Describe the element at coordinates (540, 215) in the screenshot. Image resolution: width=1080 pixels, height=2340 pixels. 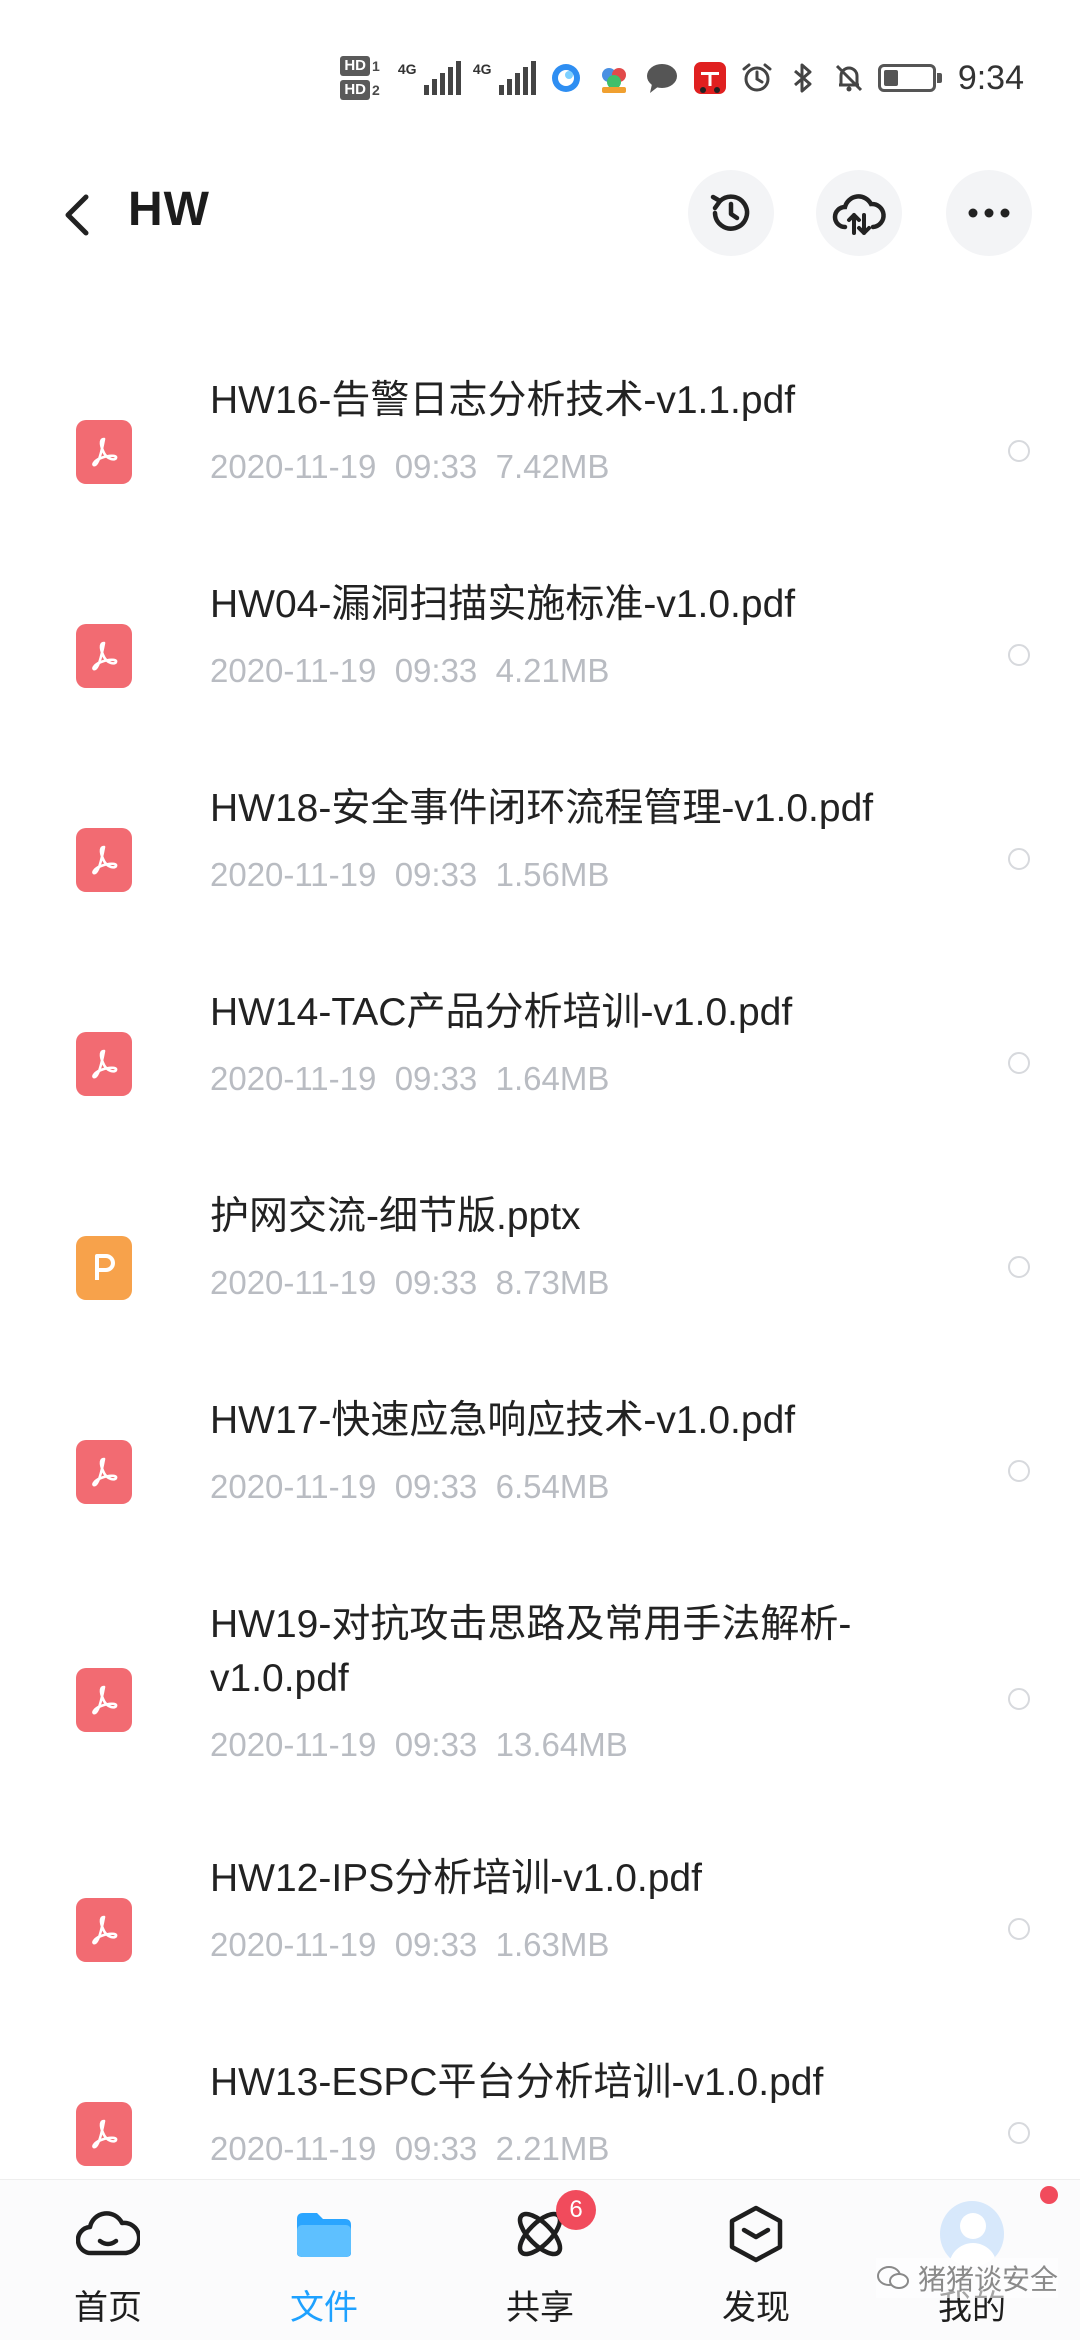
I see `header: HW` at that location.